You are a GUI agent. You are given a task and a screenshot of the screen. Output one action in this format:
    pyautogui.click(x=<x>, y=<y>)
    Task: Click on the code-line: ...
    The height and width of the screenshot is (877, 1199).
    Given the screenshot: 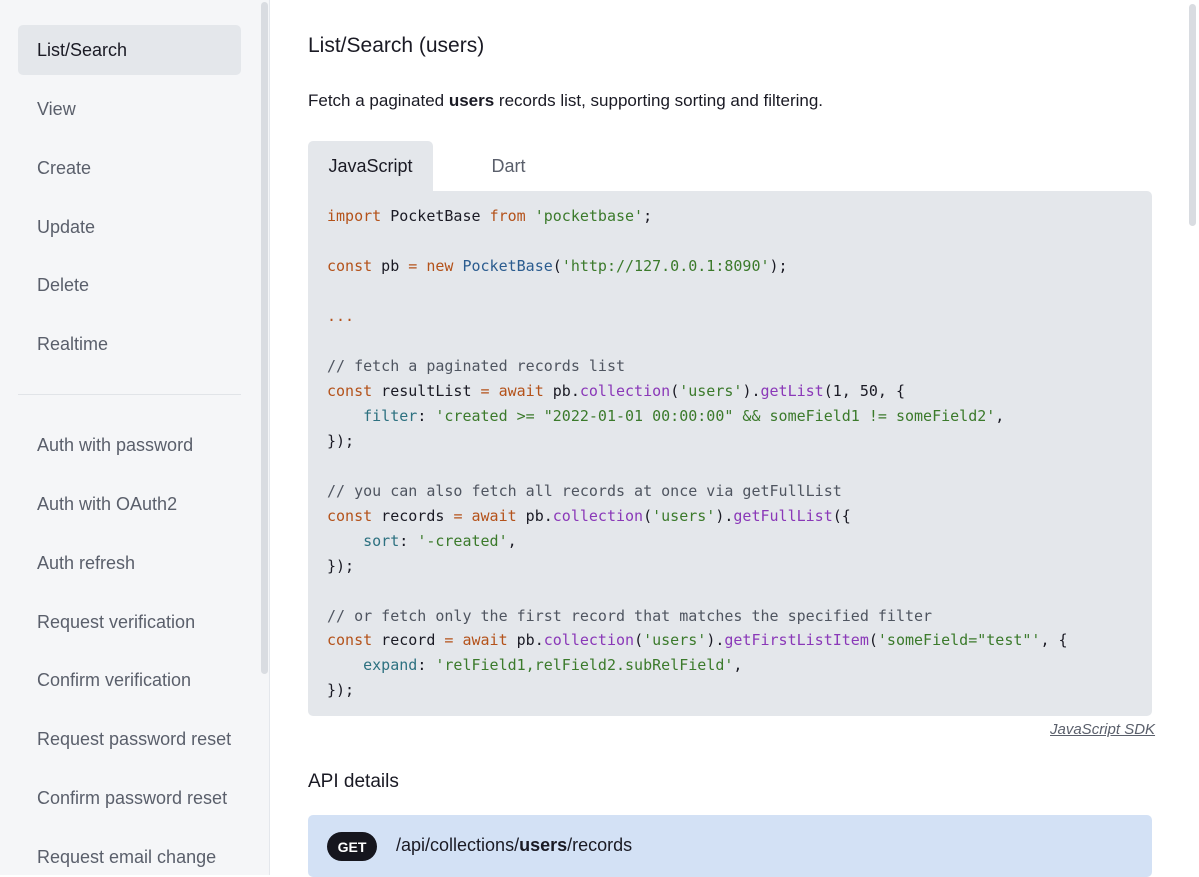 What is the action you would take?
    pyautogui.click(x=341, y=316)
    